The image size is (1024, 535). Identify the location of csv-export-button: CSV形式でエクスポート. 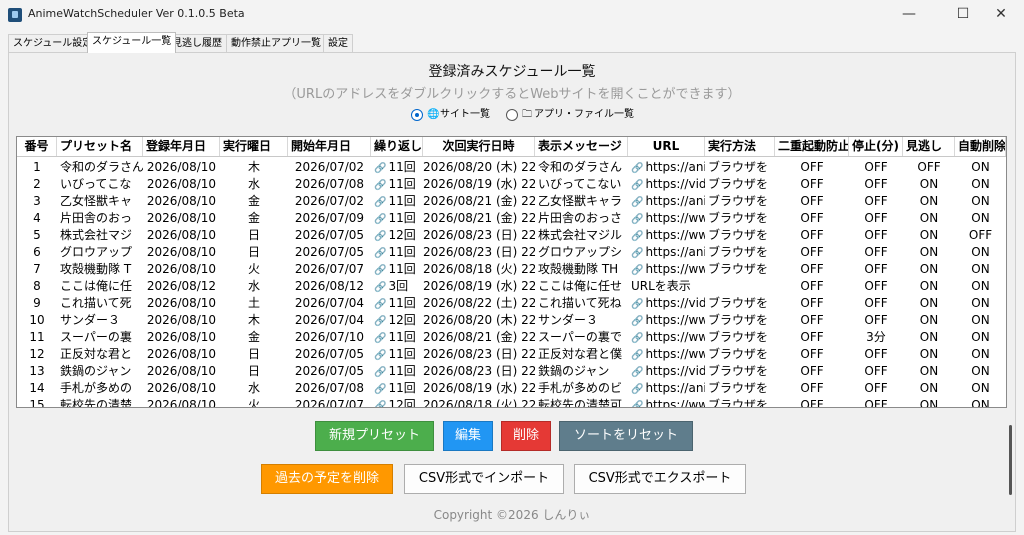
(660, 479).